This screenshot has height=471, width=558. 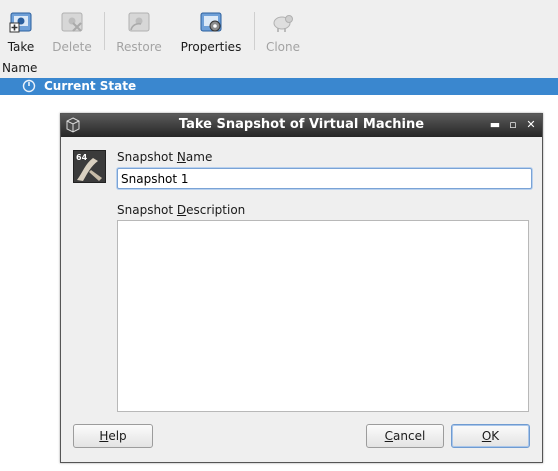 I want to click on cancel-mnemonic: C, so click(x=389, y=436).